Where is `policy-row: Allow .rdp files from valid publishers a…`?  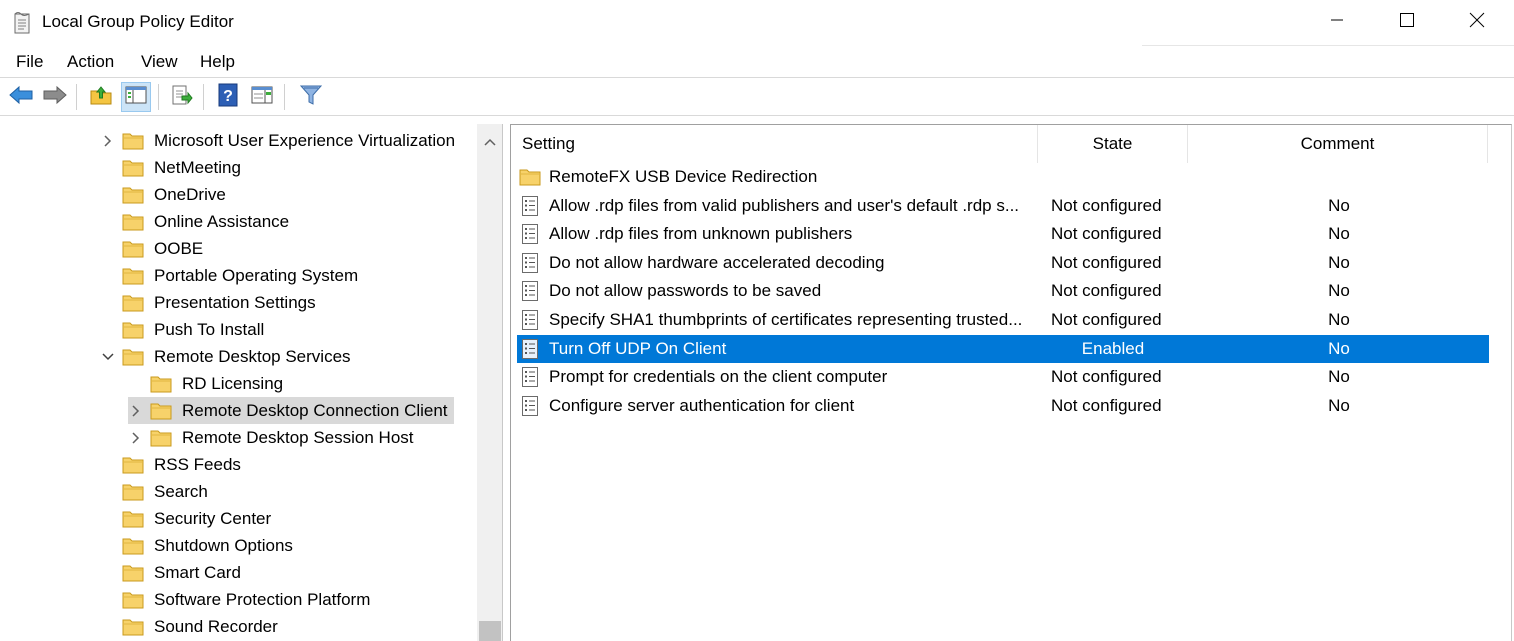 policy-row: Allow .rdp files from valid publishers a… is located at coordinates (1003, 206).